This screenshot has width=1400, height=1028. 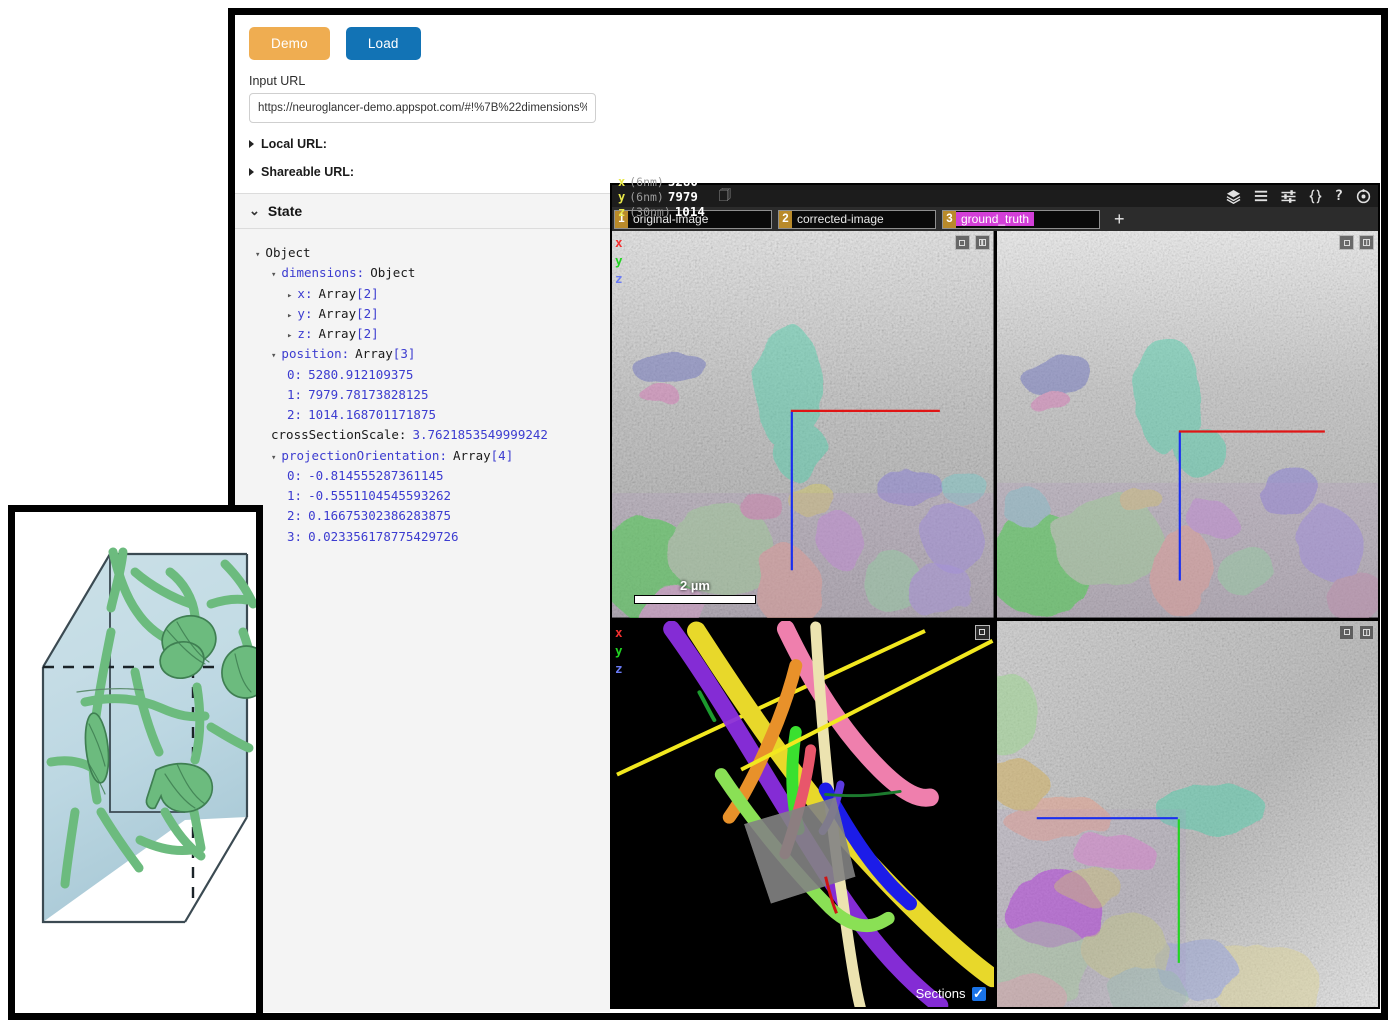 What do you see at coordinates (305, 293) in the screenshot?
I see `state-tree-key: x:` at bounding box center [305, 293].